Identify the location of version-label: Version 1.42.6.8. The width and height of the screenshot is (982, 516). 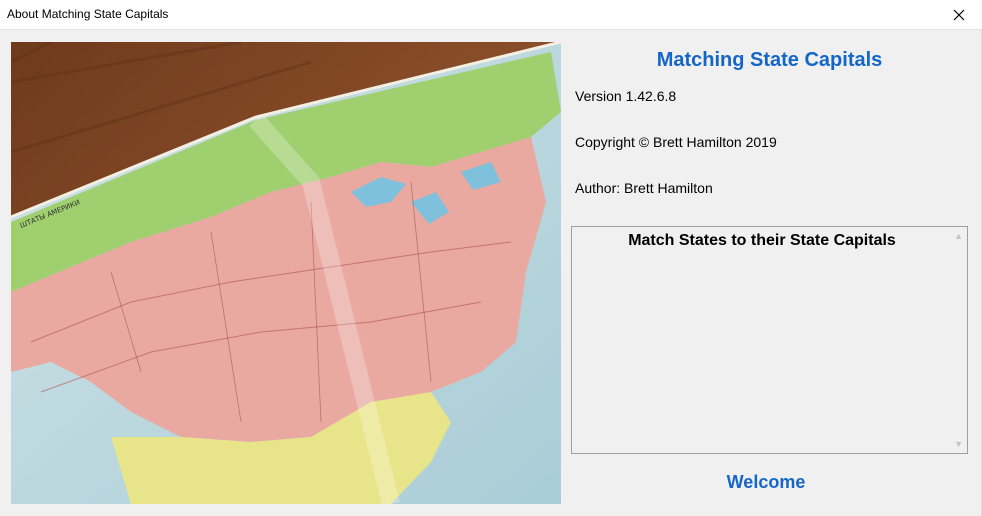
(626, 96).